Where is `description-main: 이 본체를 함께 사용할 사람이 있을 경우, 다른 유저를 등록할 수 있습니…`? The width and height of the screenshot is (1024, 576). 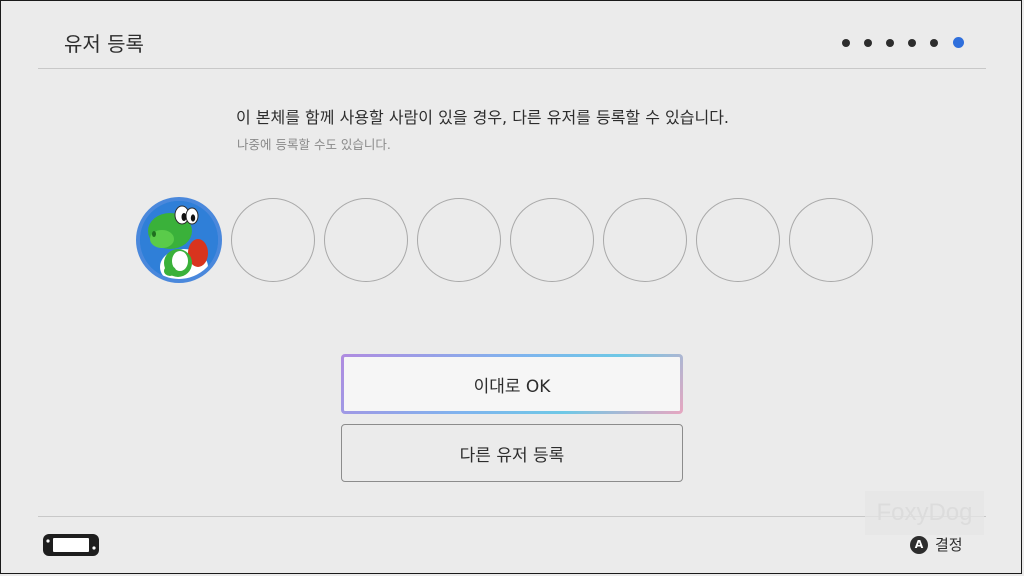
description-main: 이 본체를 함께 사용할 사람이 있을 경우, 다른 유저를 등록할 수 있습니… is located at coordinates (482, 117).